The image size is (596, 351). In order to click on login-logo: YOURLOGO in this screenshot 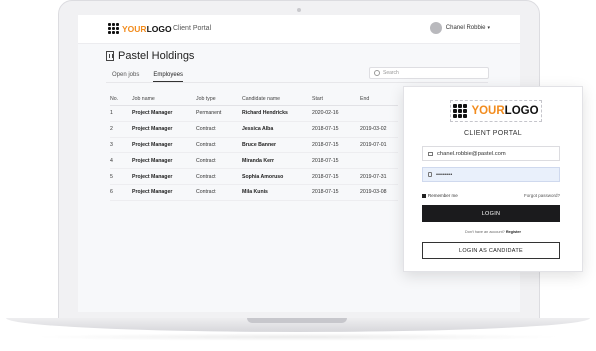, I will do `click(496, 111)`.